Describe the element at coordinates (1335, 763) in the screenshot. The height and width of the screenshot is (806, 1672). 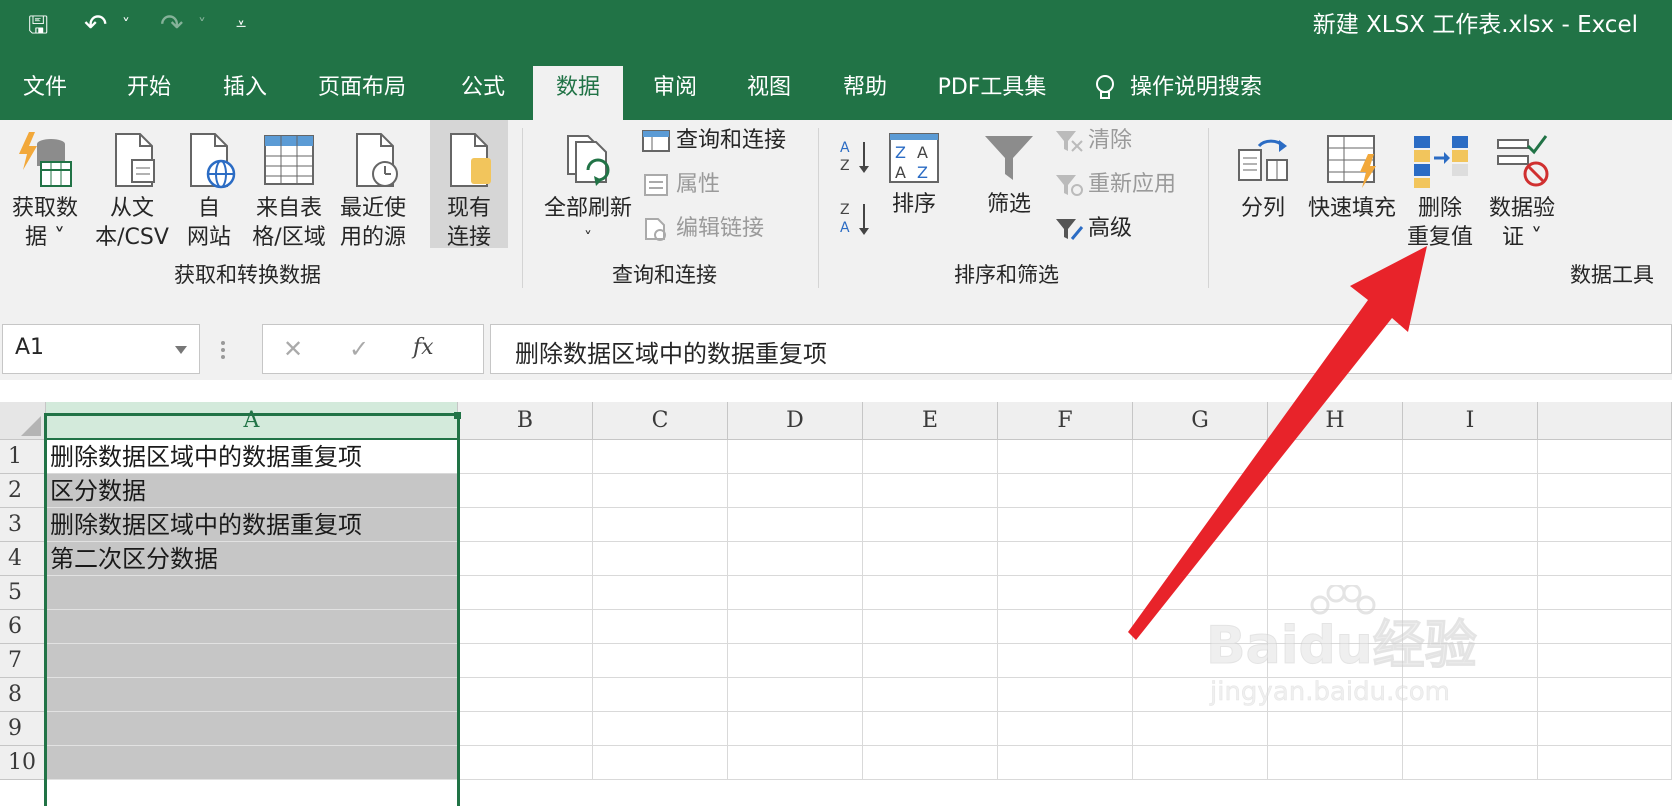
I see `cell-h10` at that location.